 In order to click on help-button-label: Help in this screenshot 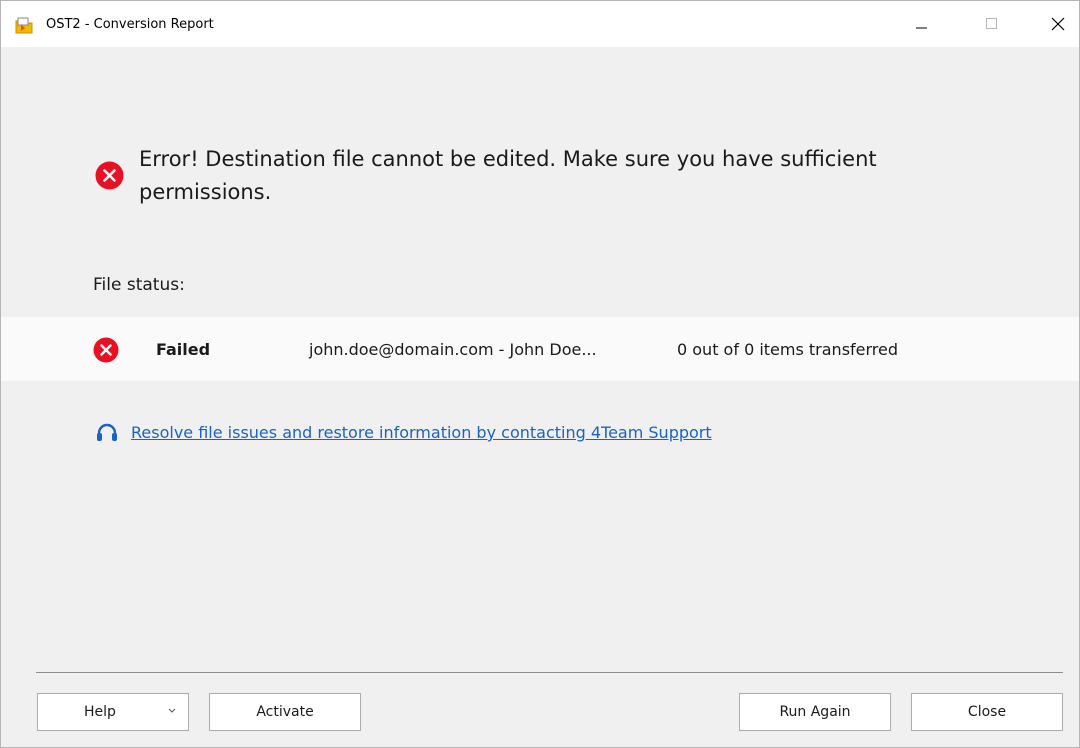, I will do `click(100, 712)`.